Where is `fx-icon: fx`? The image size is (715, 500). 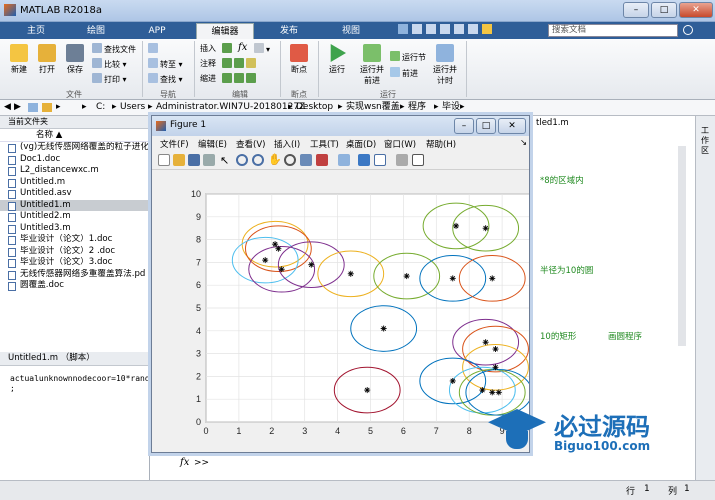
fx-icon: fx is located at coordinates (184, 462).